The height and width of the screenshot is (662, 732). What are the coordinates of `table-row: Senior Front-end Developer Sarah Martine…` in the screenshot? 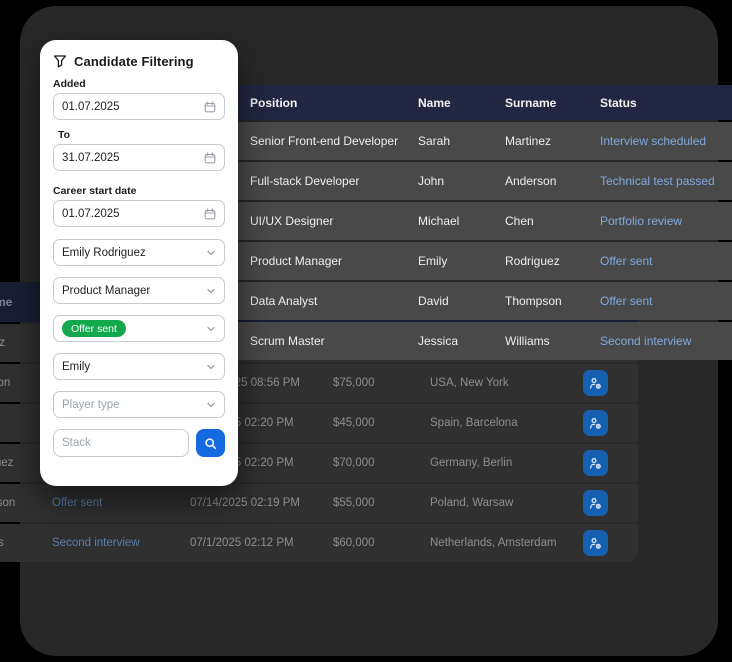 It's located at (485, 141).